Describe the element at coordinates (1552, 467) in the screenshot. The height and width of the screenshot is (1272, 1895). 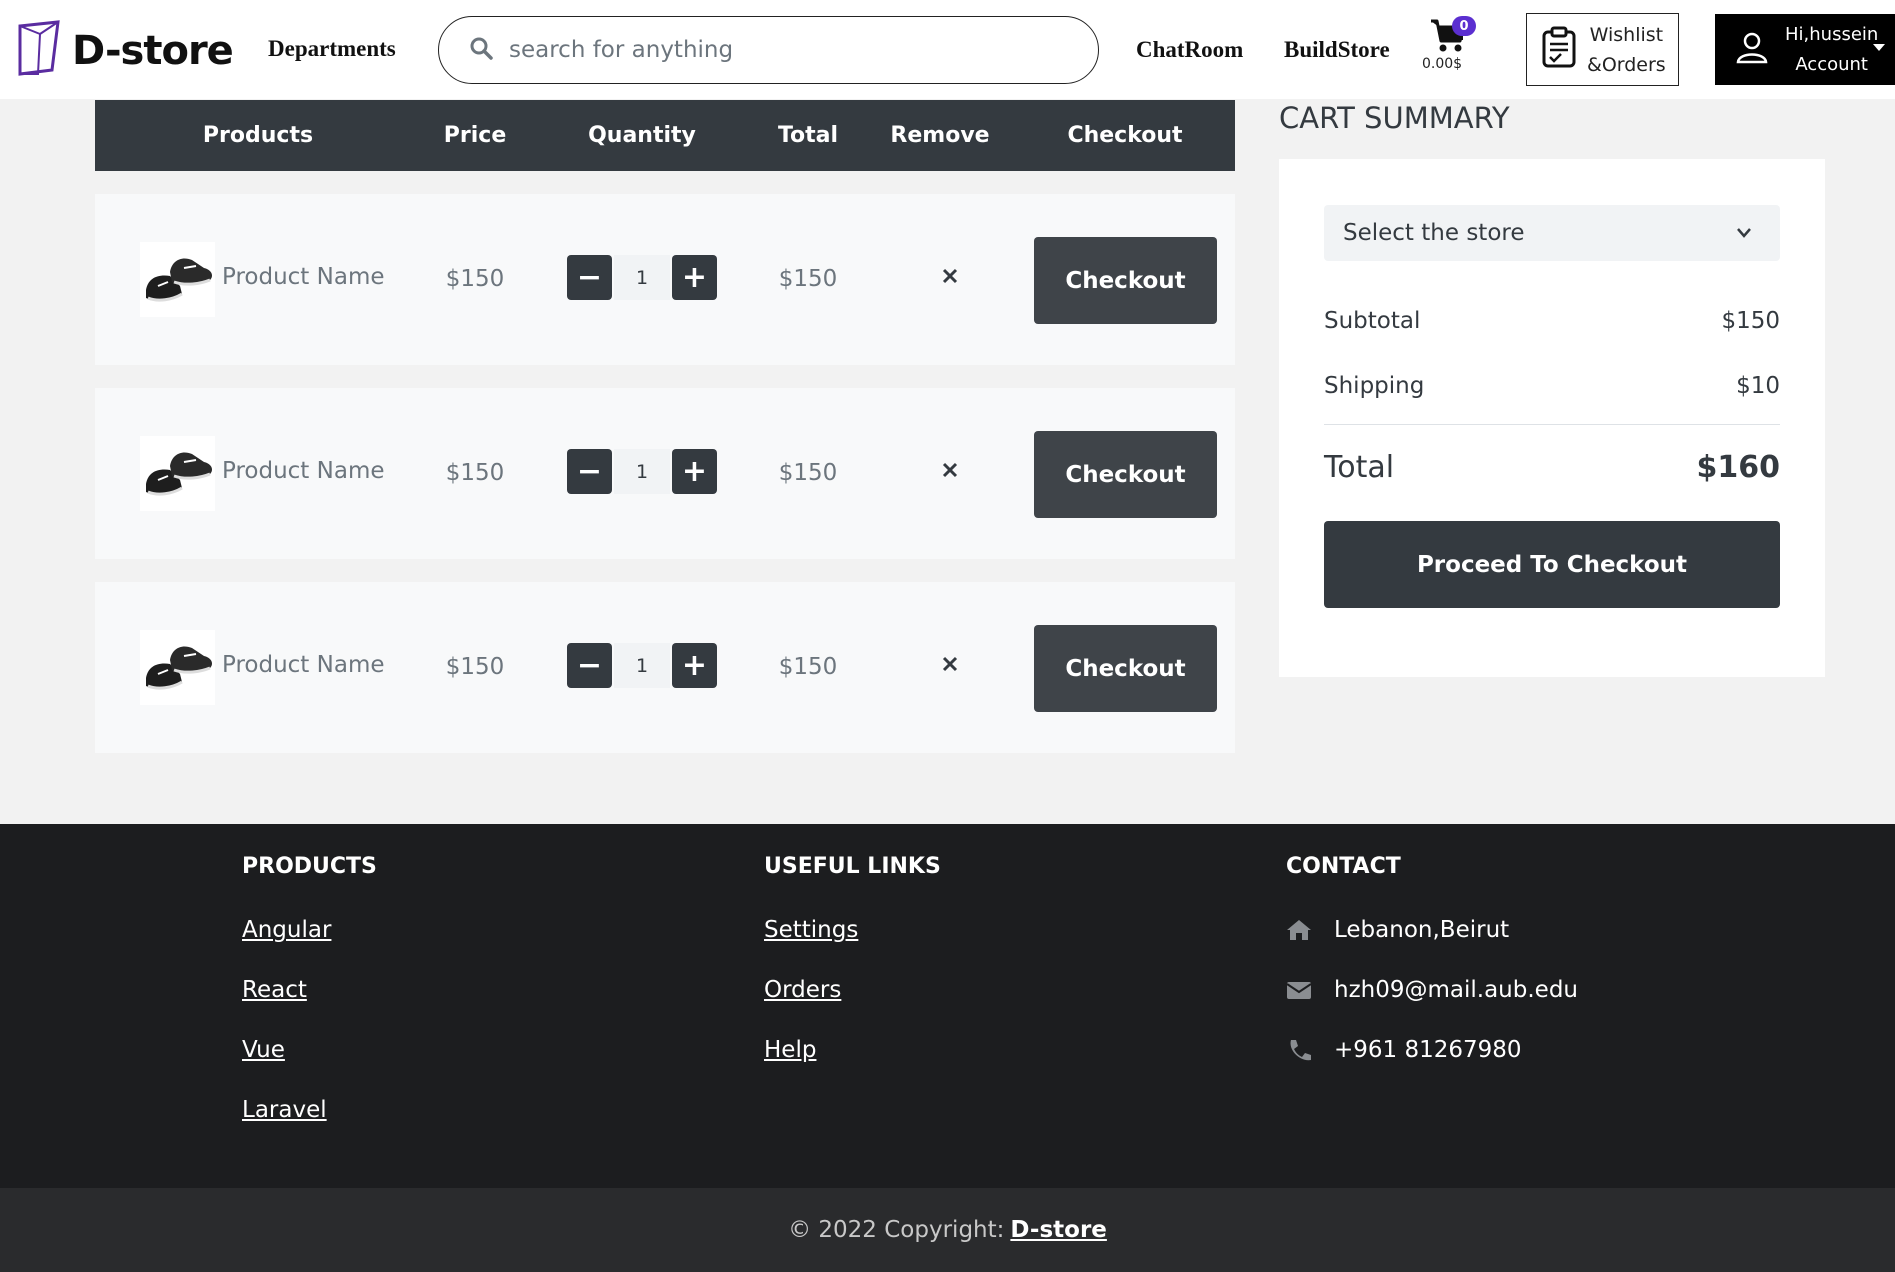
I see `total-line: Total $160` at that location.